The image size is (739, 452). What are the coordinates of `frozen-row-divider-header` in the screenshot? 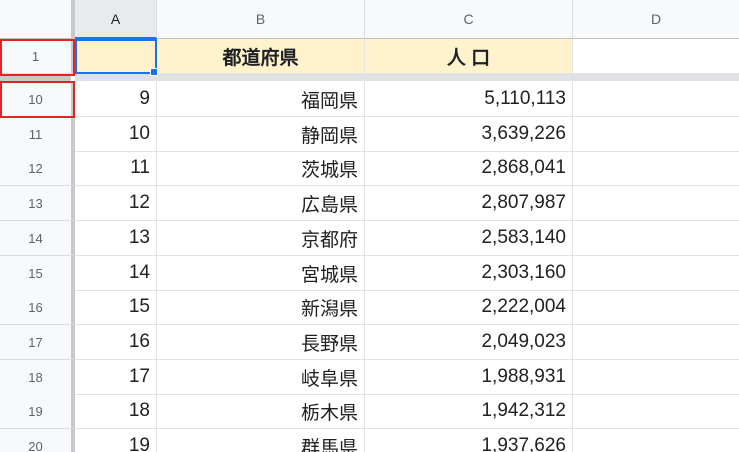 It's located at (35, 77).